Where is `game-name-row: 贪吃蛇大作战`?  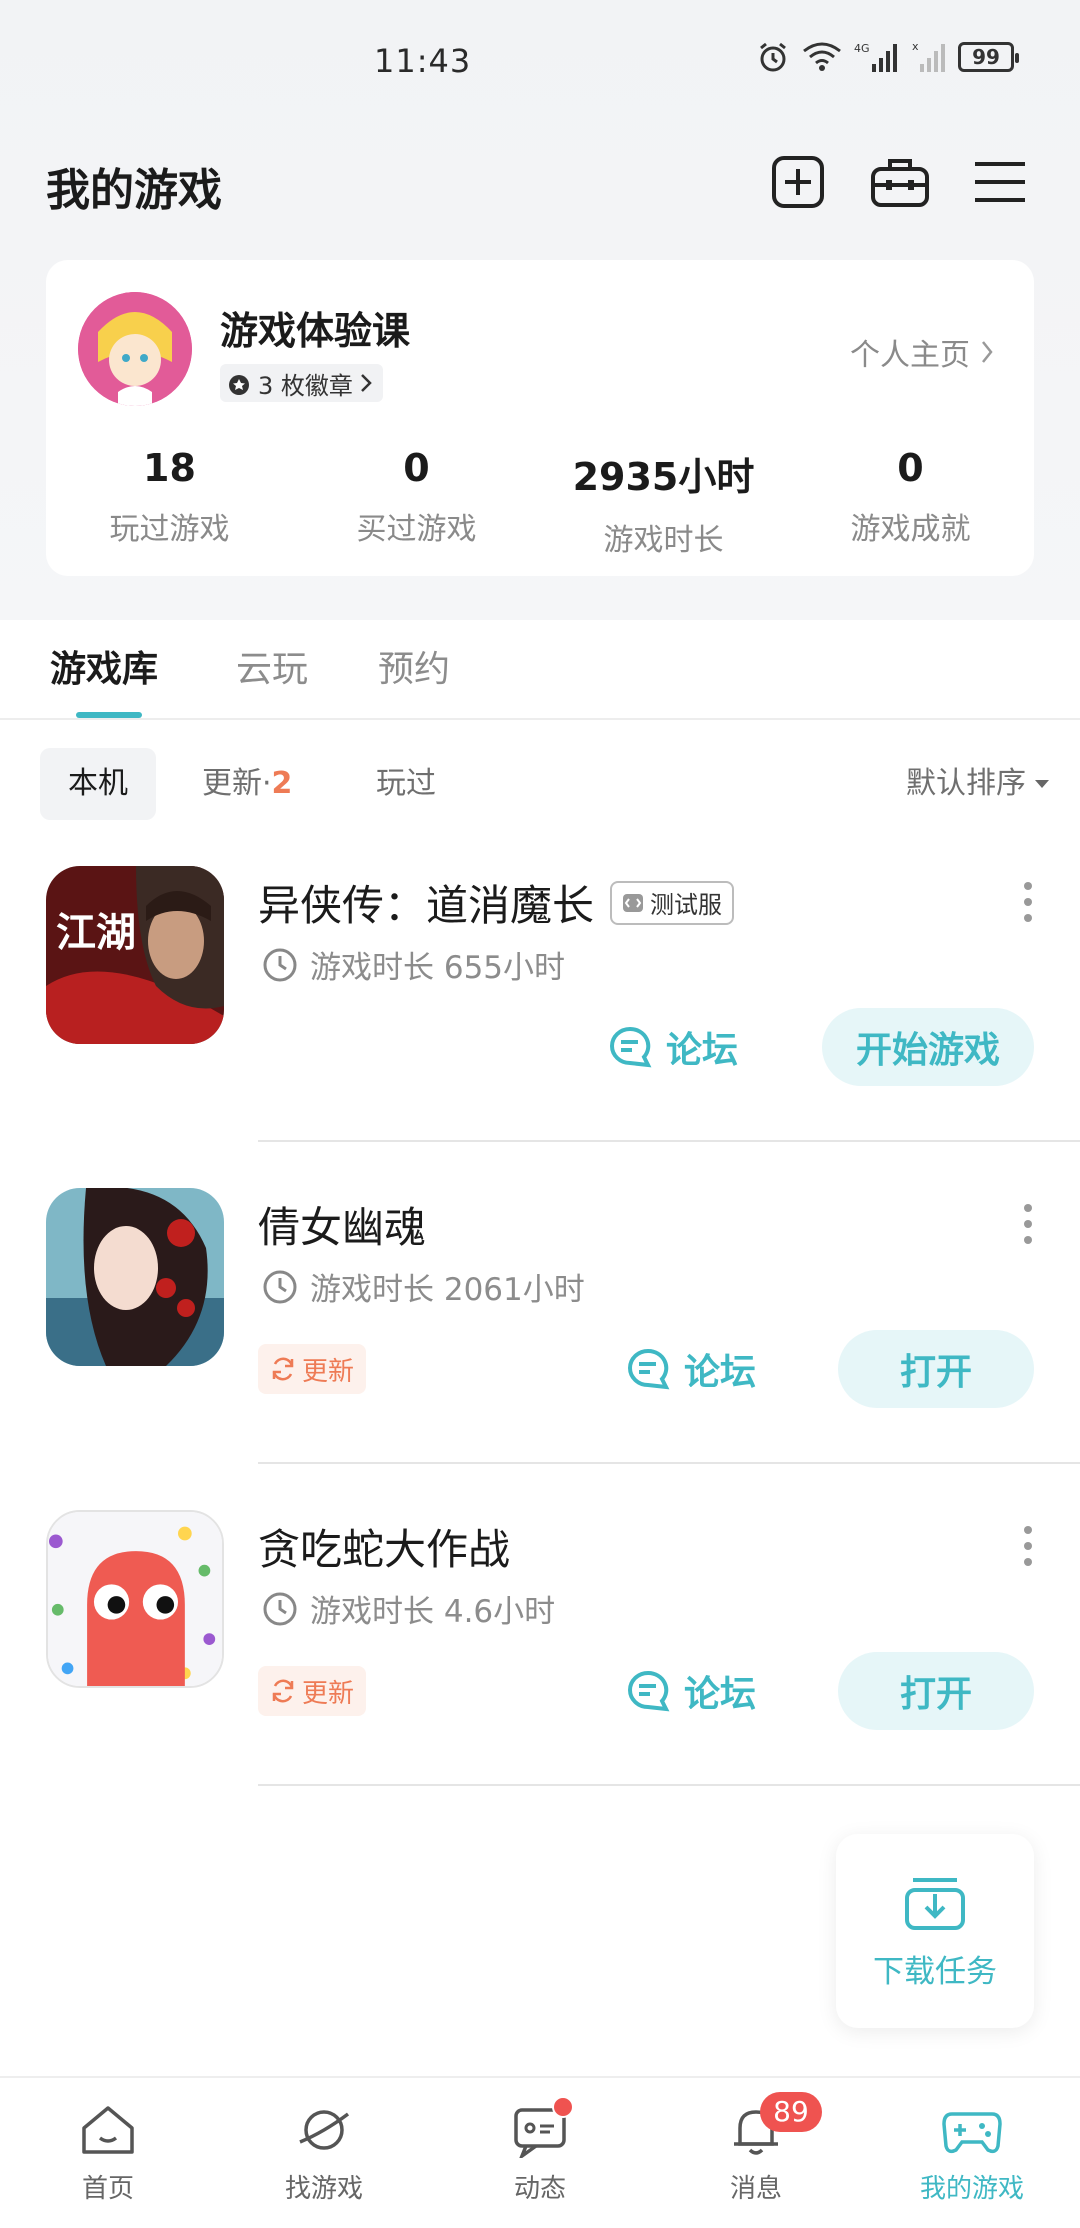
game-name-row: 贪吃蛇大作战 is located at coordinates (384, 1546).